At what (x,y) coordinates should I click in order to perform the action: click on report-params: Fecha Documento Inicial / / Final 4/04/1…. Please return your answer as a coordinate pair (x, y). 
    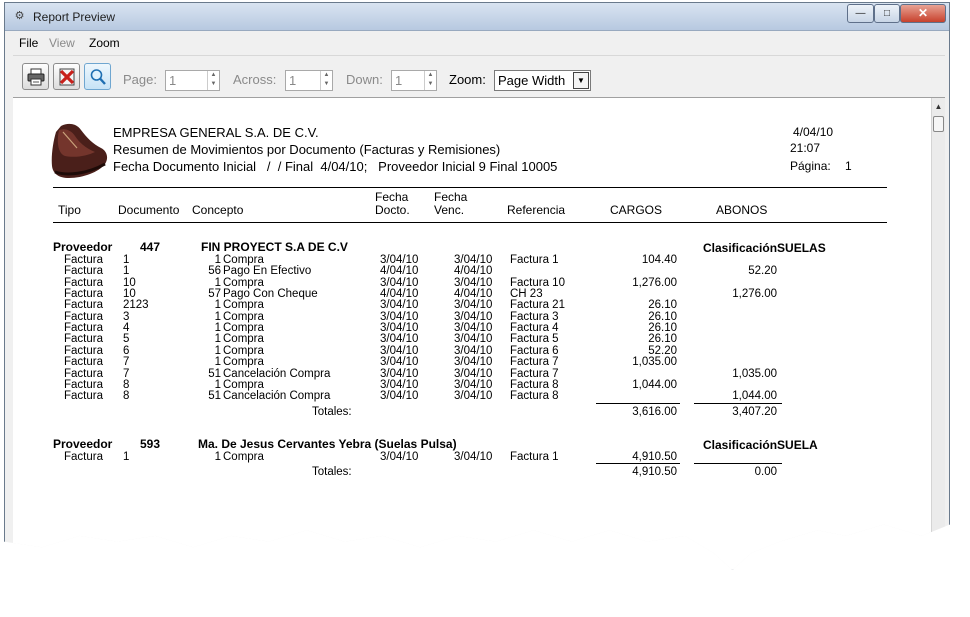
    Looking at the image, I should click on (335, 166).